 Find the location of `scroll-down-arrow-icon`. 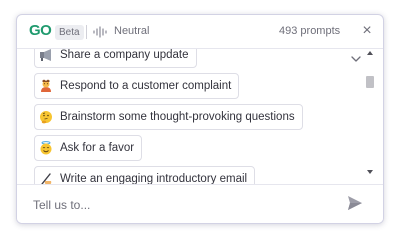

scroll-down-arrow-icon is located at coordinates (370, 172).